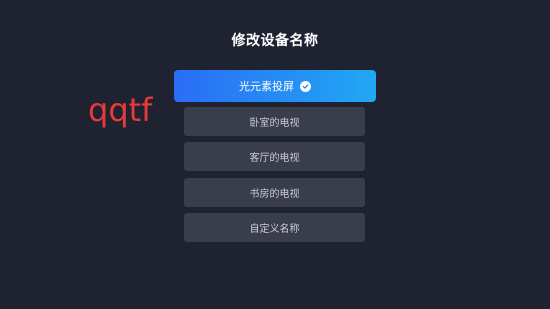 This screenshot has height=309, width=550. I want to click on option-label: 自定义名称, so click(274, 229).